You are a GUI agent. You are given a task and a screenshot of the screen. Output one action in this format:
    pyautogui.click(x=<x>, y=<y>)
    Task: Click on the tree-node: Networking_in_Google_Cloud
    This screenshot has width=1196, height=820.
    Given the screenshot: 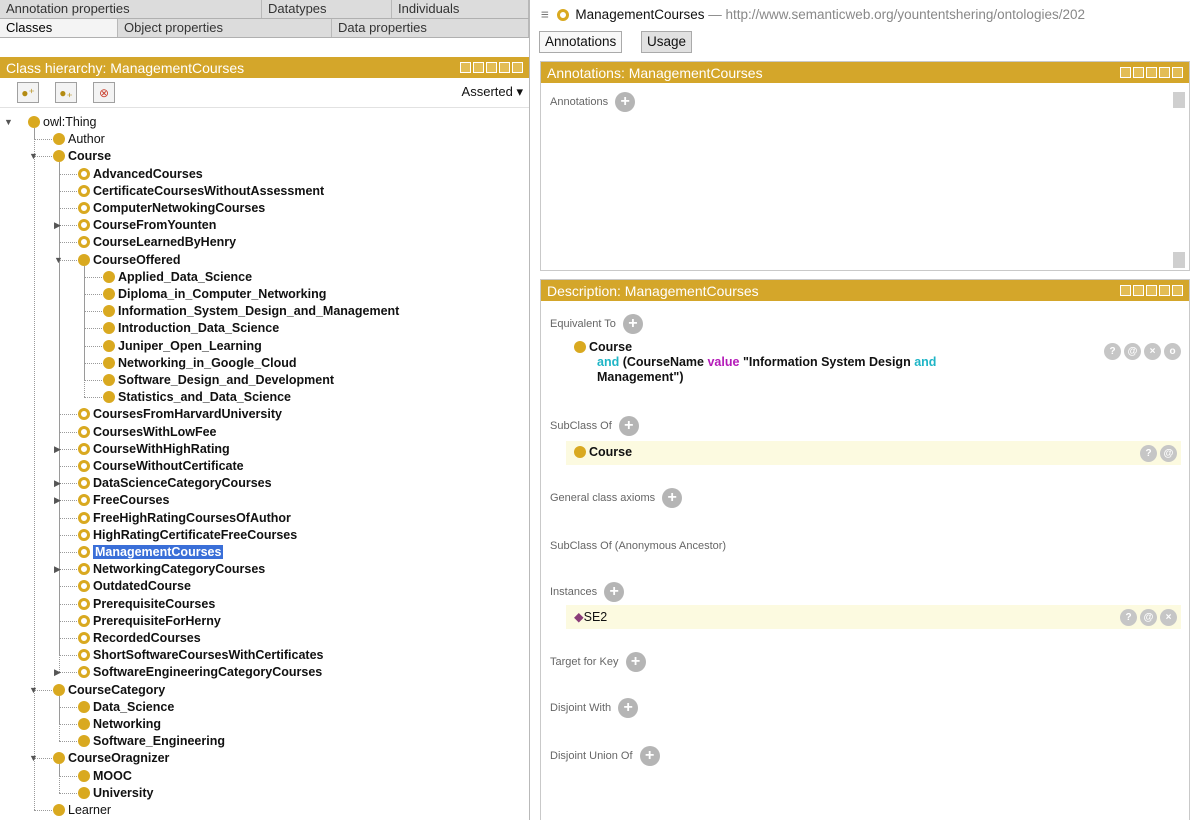 What is the action you would take?
    pyautogui.click(x=200, y=363)
    